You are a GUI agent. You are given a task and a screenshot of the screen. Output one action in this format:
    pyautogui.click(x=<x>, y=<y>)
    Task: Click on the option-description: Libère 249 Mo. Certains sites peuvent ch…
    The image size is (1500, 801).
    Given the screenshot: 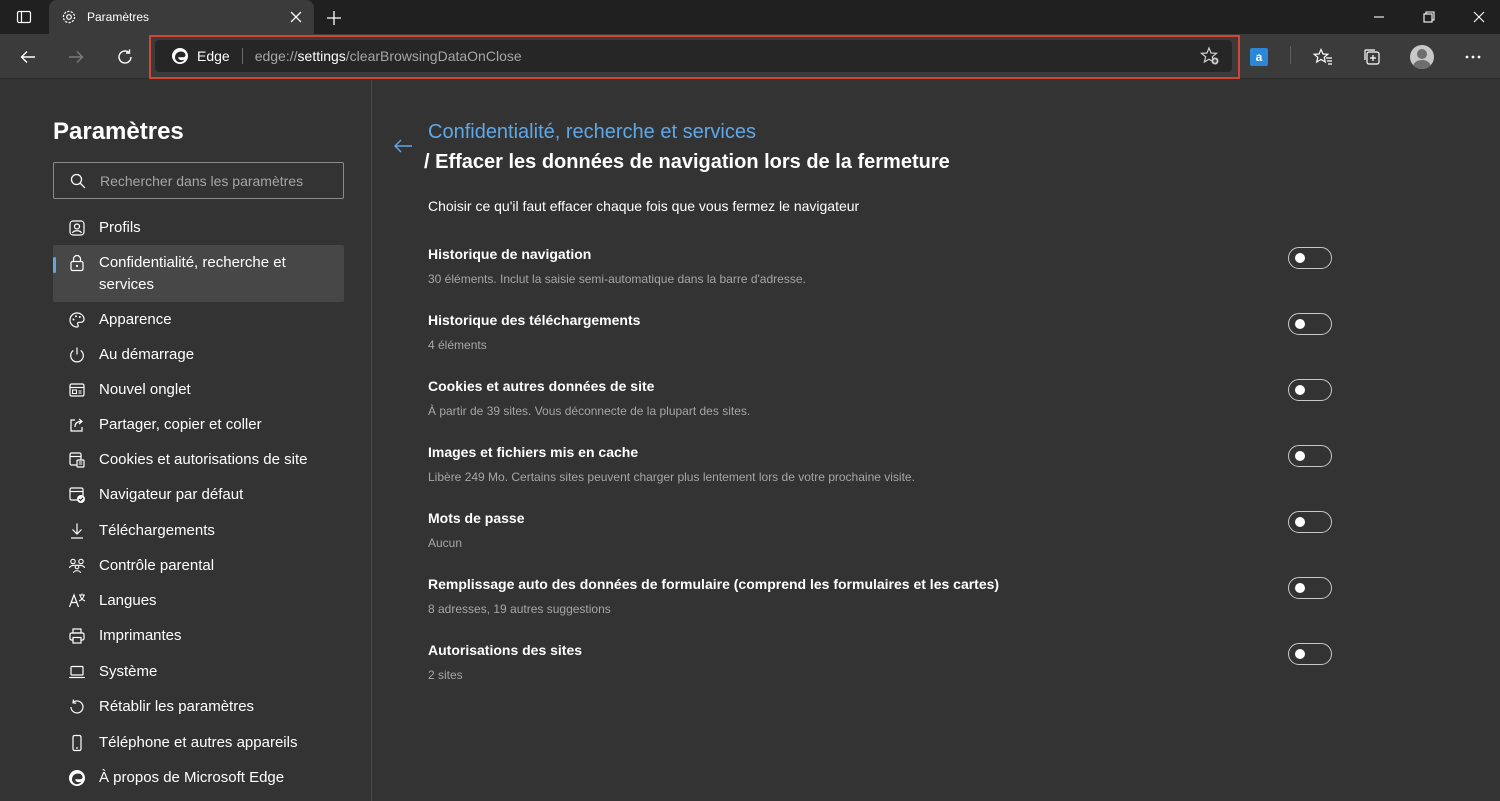 What is the action you would take?
    pyautogui.click(x=671, y=477)
    